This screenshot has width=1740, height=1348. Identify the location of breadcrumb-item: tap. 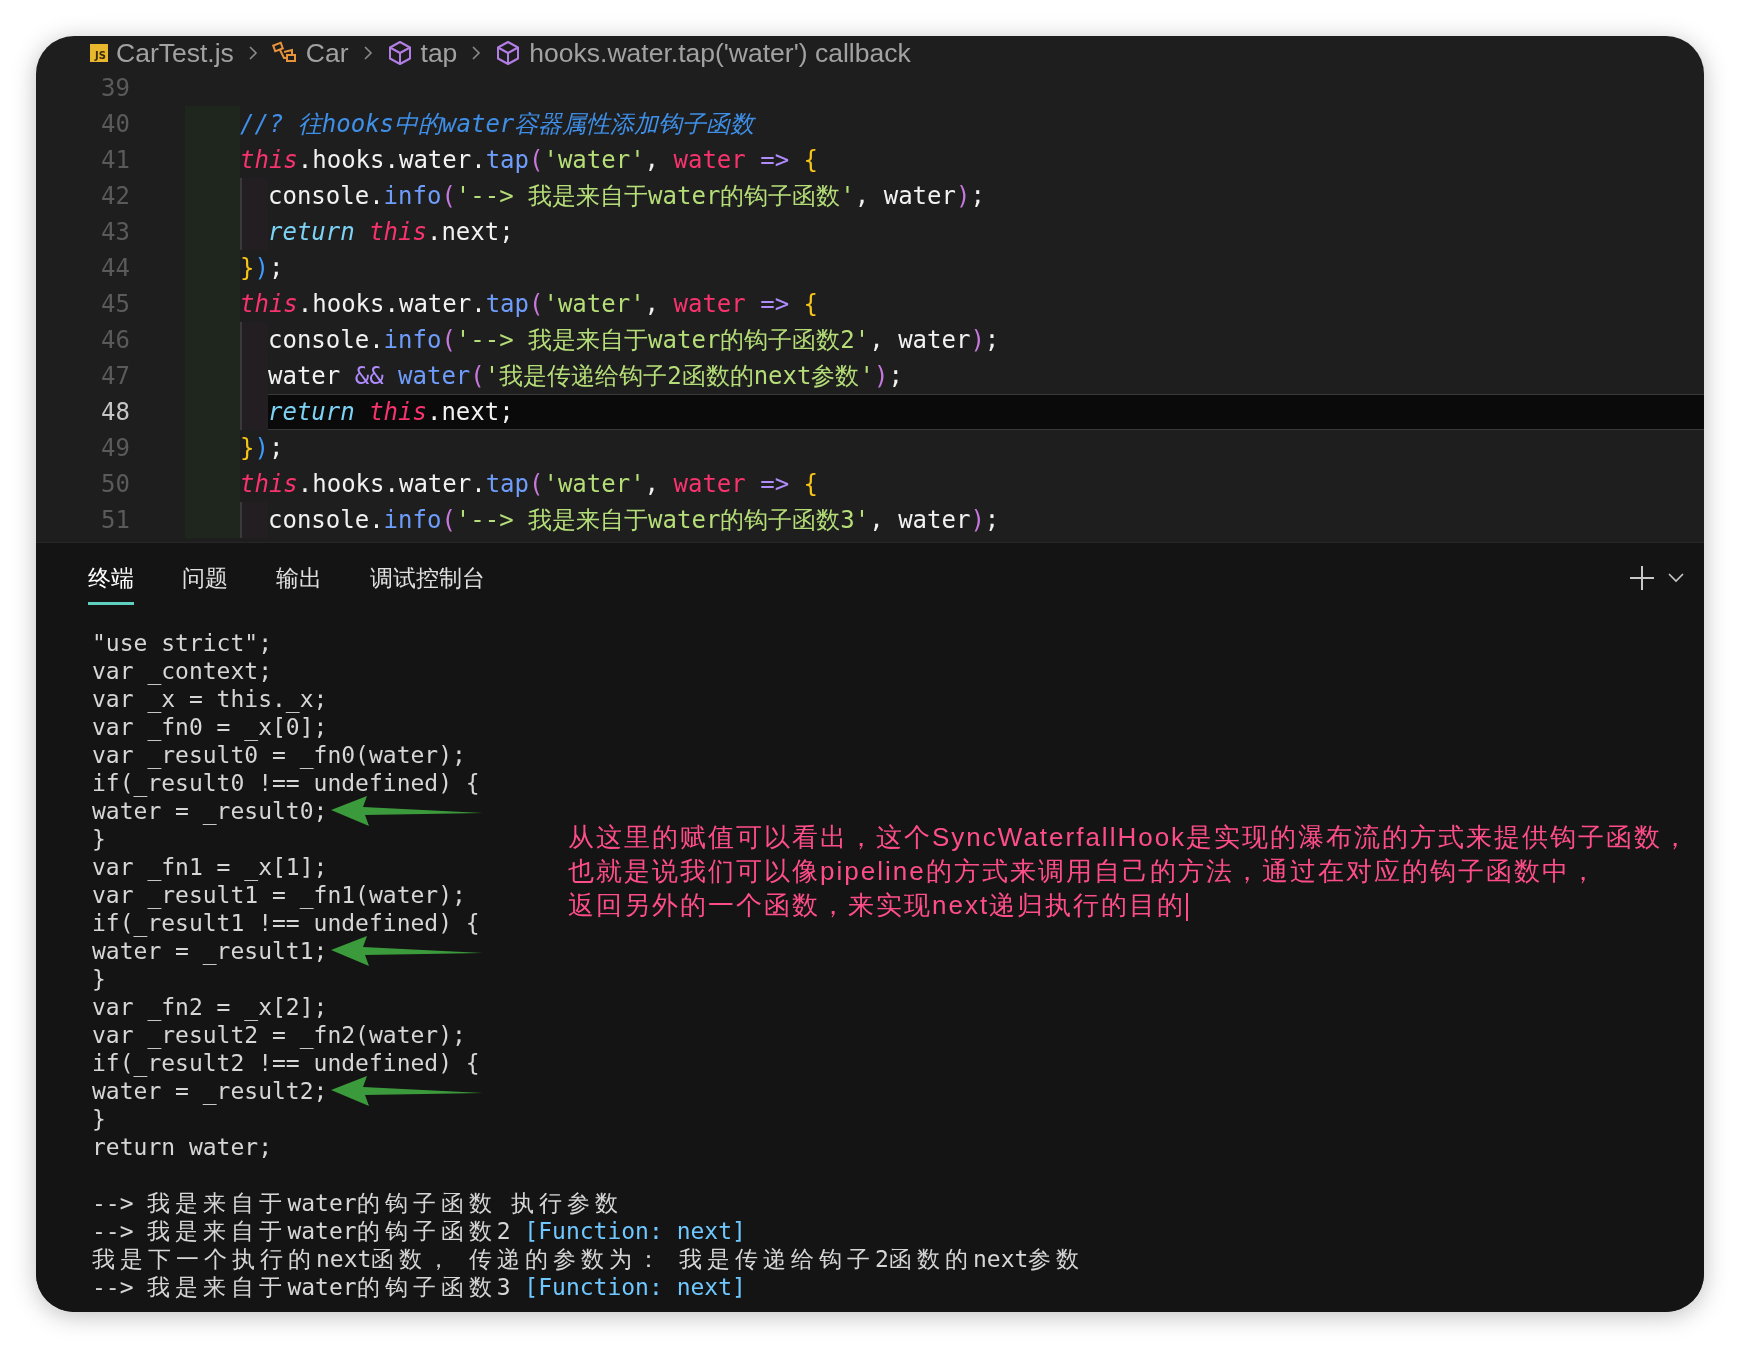
(439, 53).